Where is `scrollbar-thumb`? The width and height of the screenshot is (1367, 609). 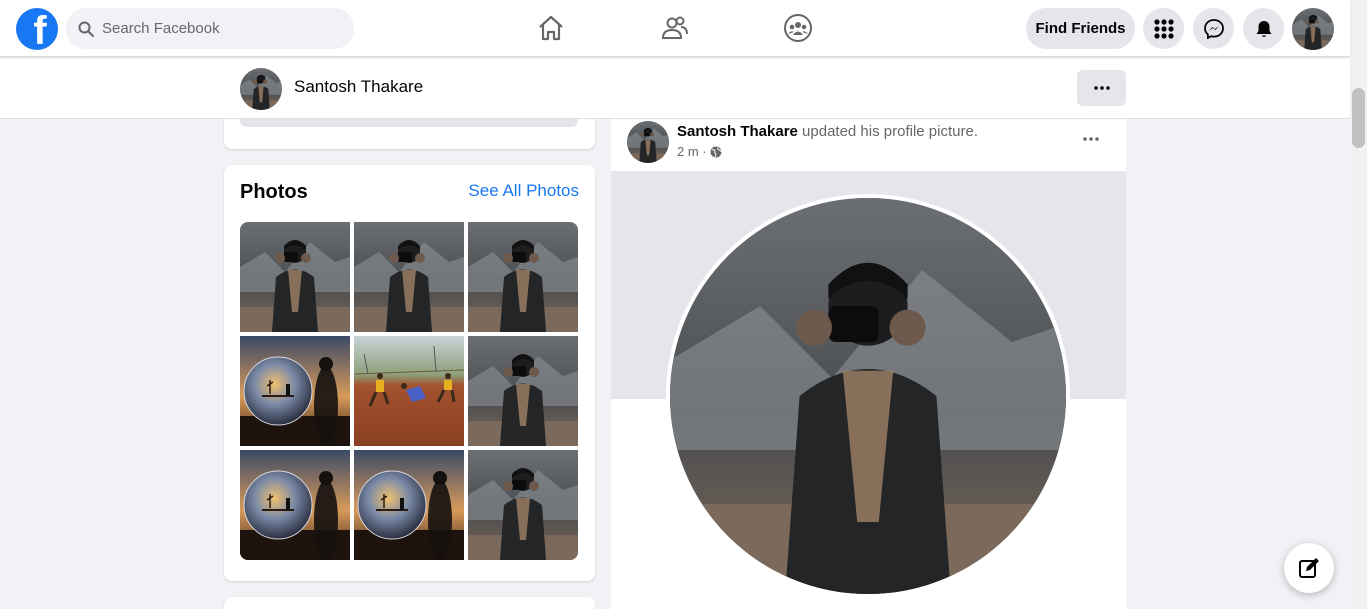
scrollbar-thumb is located at coordinates (1358, 118).